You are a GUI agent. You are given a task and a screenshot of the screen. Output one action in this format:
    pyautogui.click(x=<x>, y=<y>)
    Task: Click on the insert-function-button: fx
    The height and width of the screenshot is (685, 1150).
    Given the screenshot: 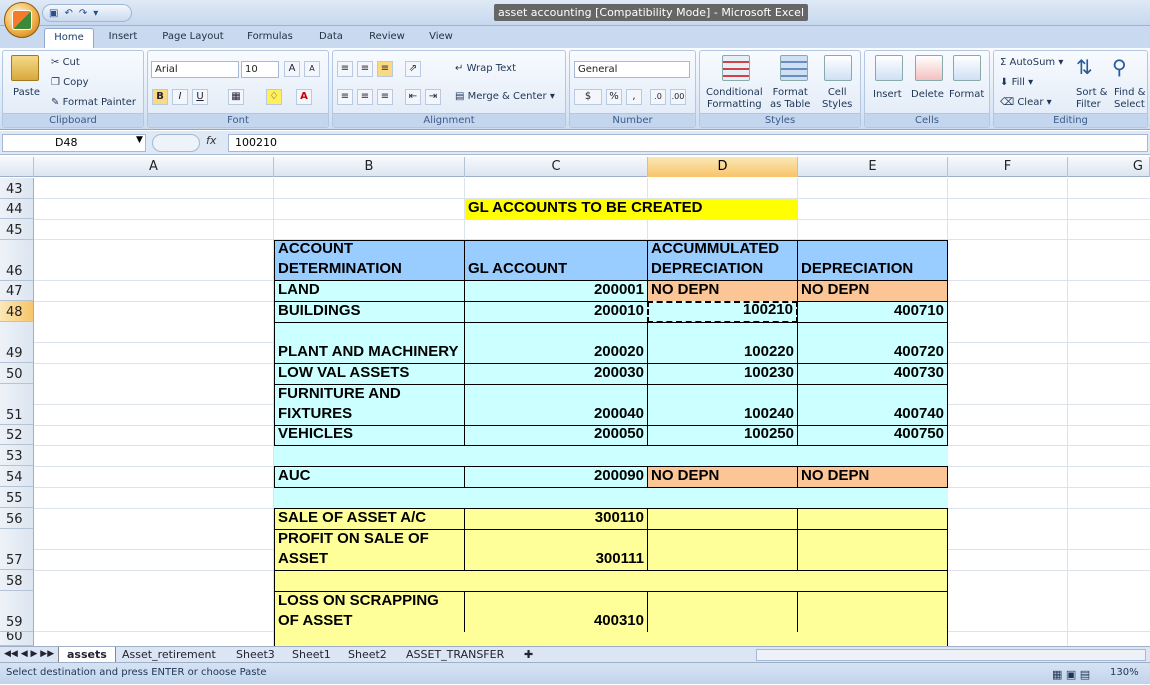 What is the action you would take?
    pyautogui.click(x=216, y=143)
    